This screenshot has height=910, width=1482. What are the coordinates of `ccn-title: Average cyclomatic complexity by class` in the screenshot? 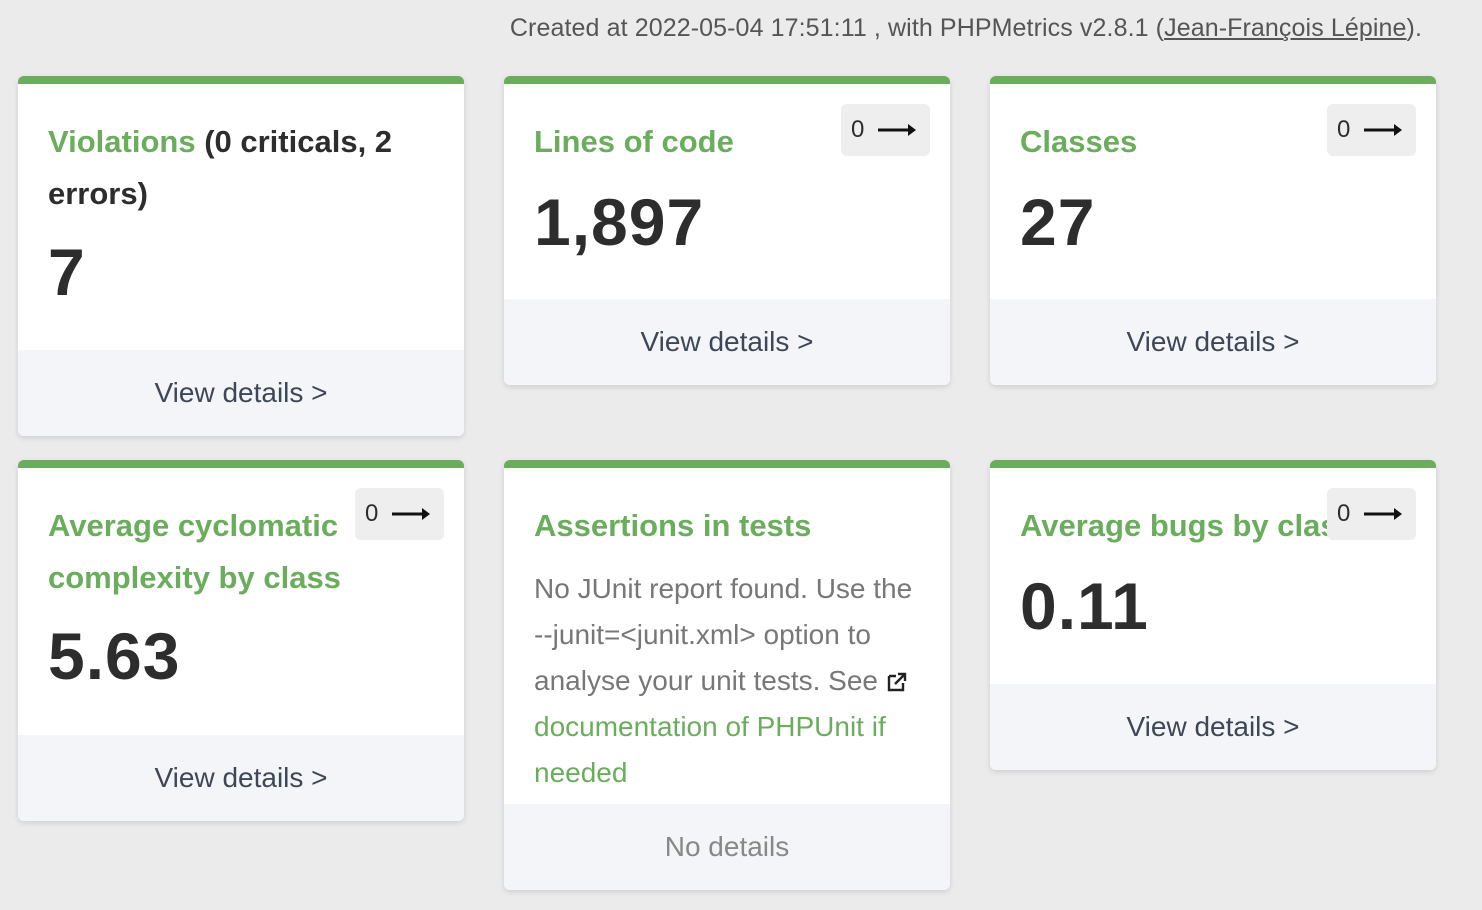 It's located at (194, 551).